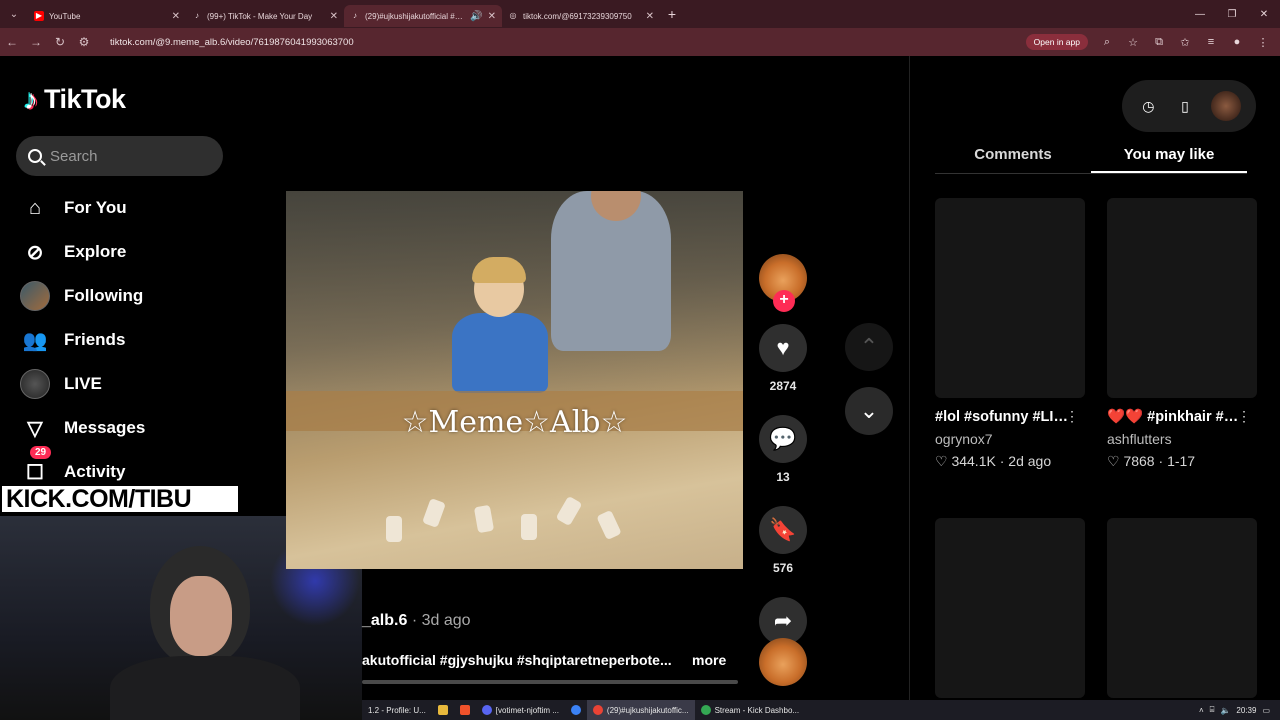  What do you see at coordinates (1185, 42) in the screenshot?
I see `favorites-icon: ✩` at bounding box center [1185, 42].